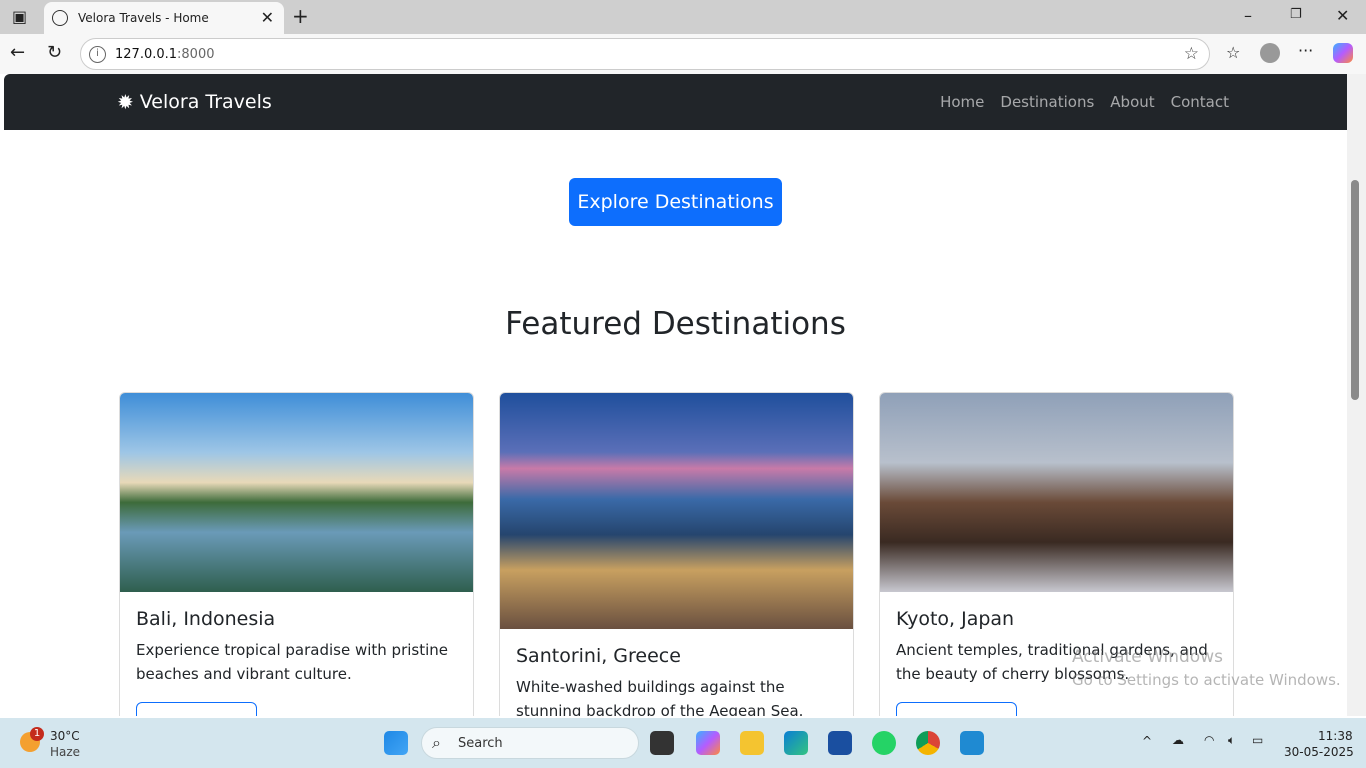 This screenshot has height=768, width=1366. I want to click on url-host: 127.0.0.1, so click(146, 54).